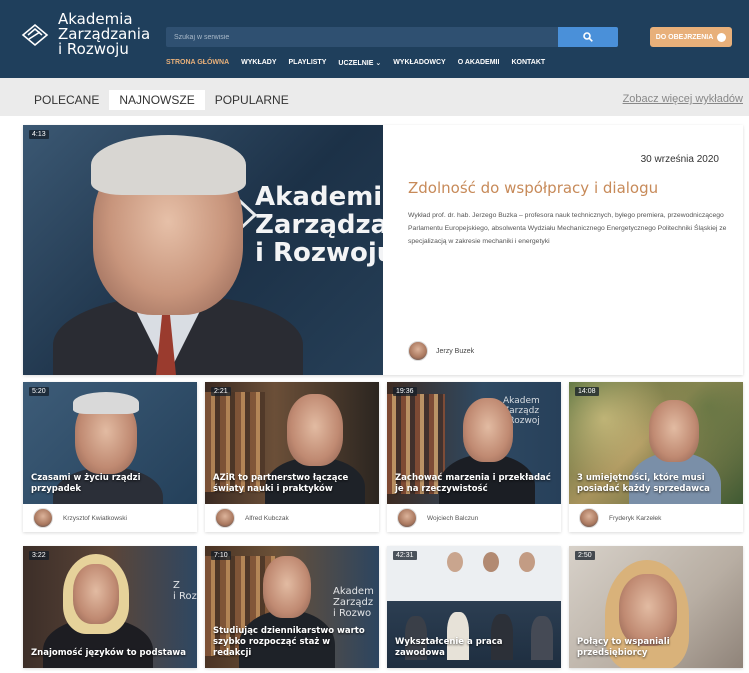  I want to click on content-tabs: POLECANE NAJNOWSZE POPULARNE, so click(161, 100).